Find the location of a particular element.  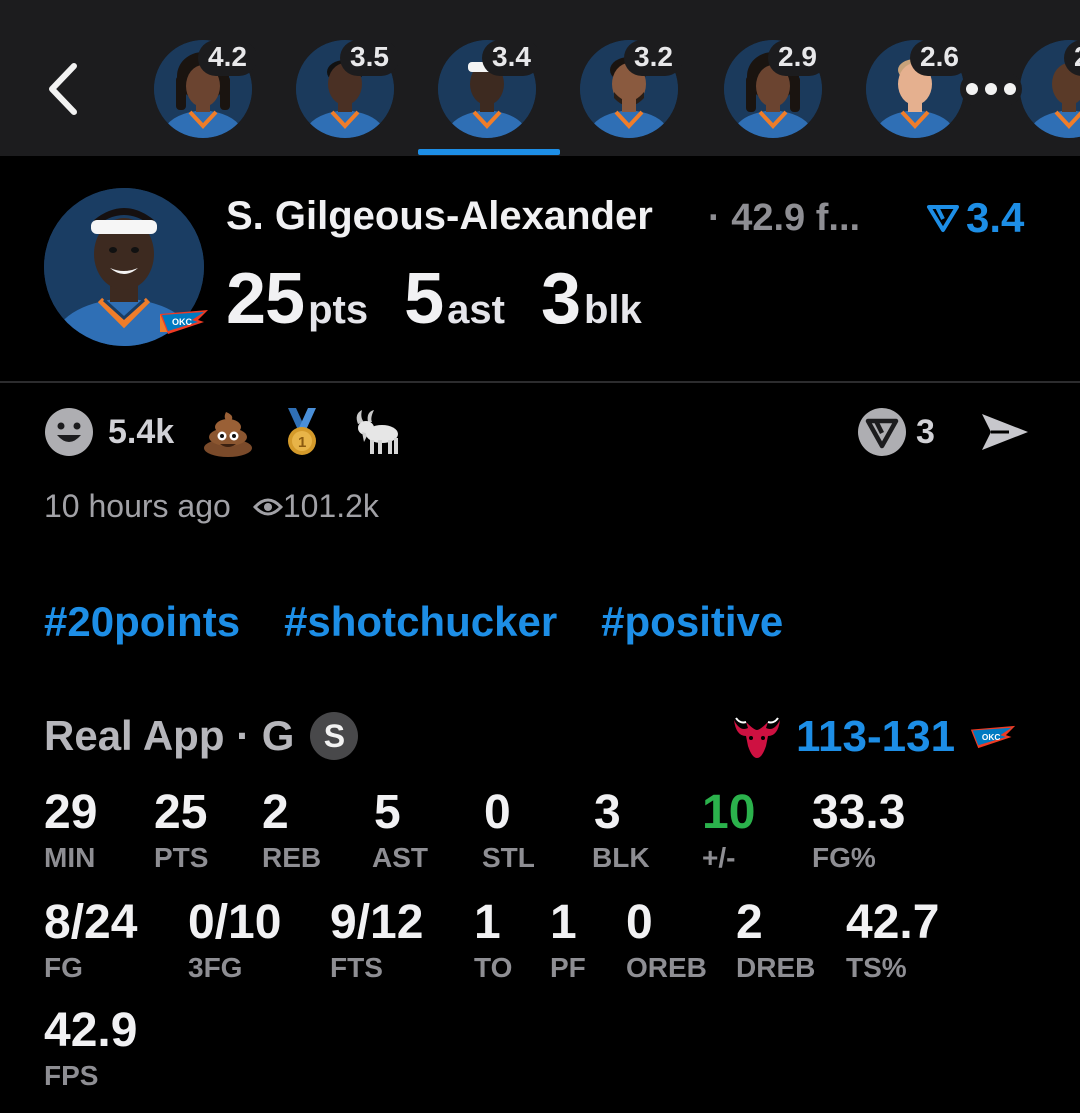

player-strip: 4.2 3.5 3.4 3.2 2.9 2.6 is located at coordinates (540, 78).